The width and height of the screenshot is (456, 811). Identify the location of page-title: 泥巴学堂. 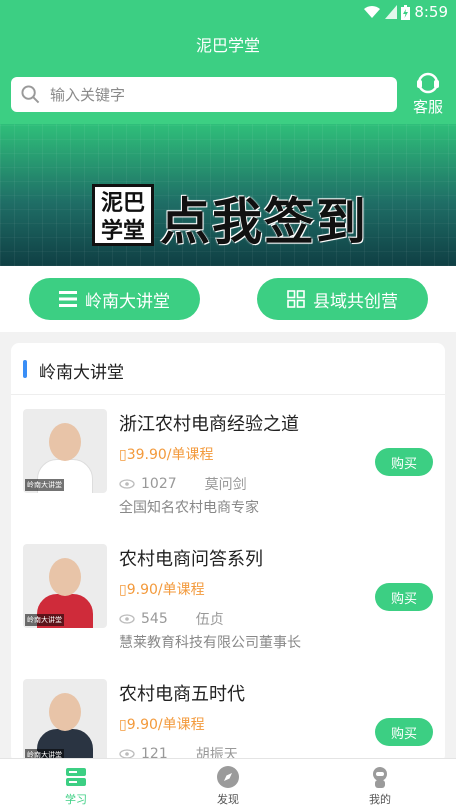
(227, 45).